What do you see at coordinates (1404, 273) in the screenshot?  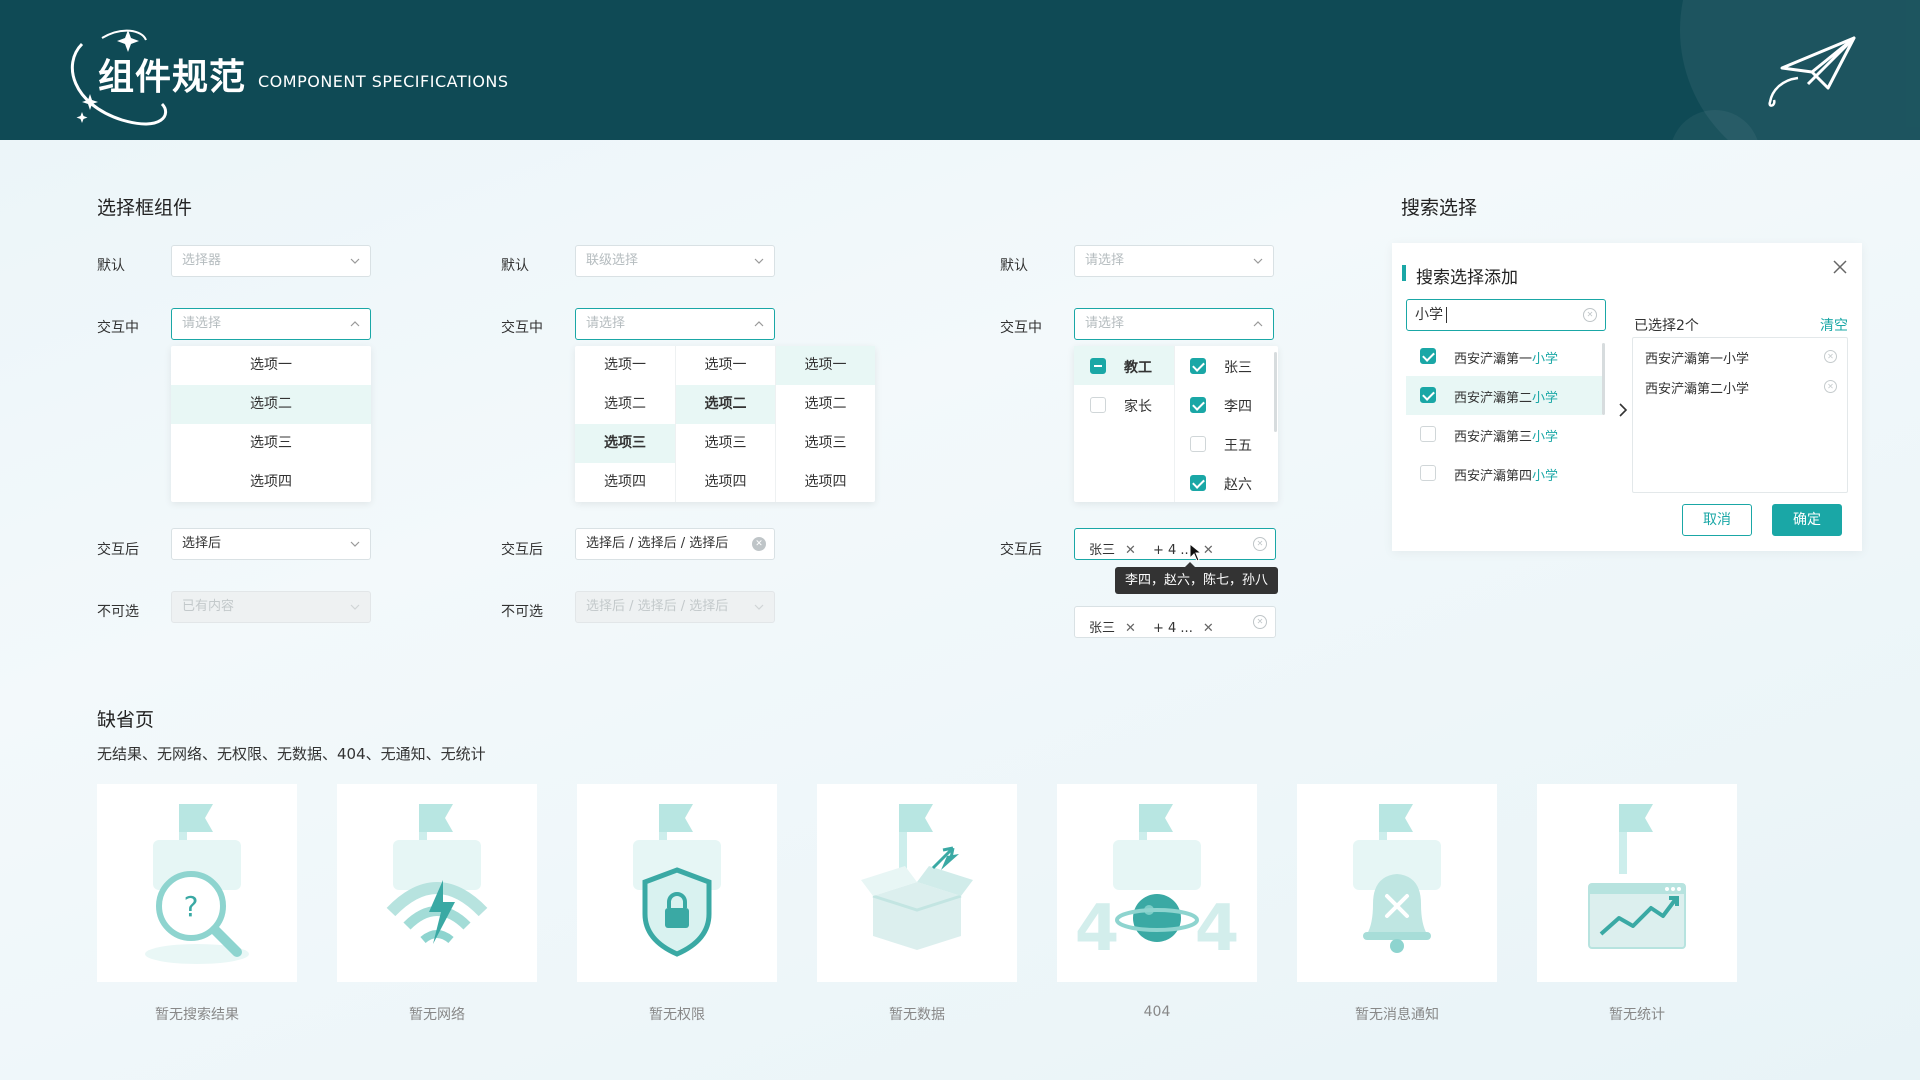 I see `title-accent-bar` at bounding box center [1404, 273].